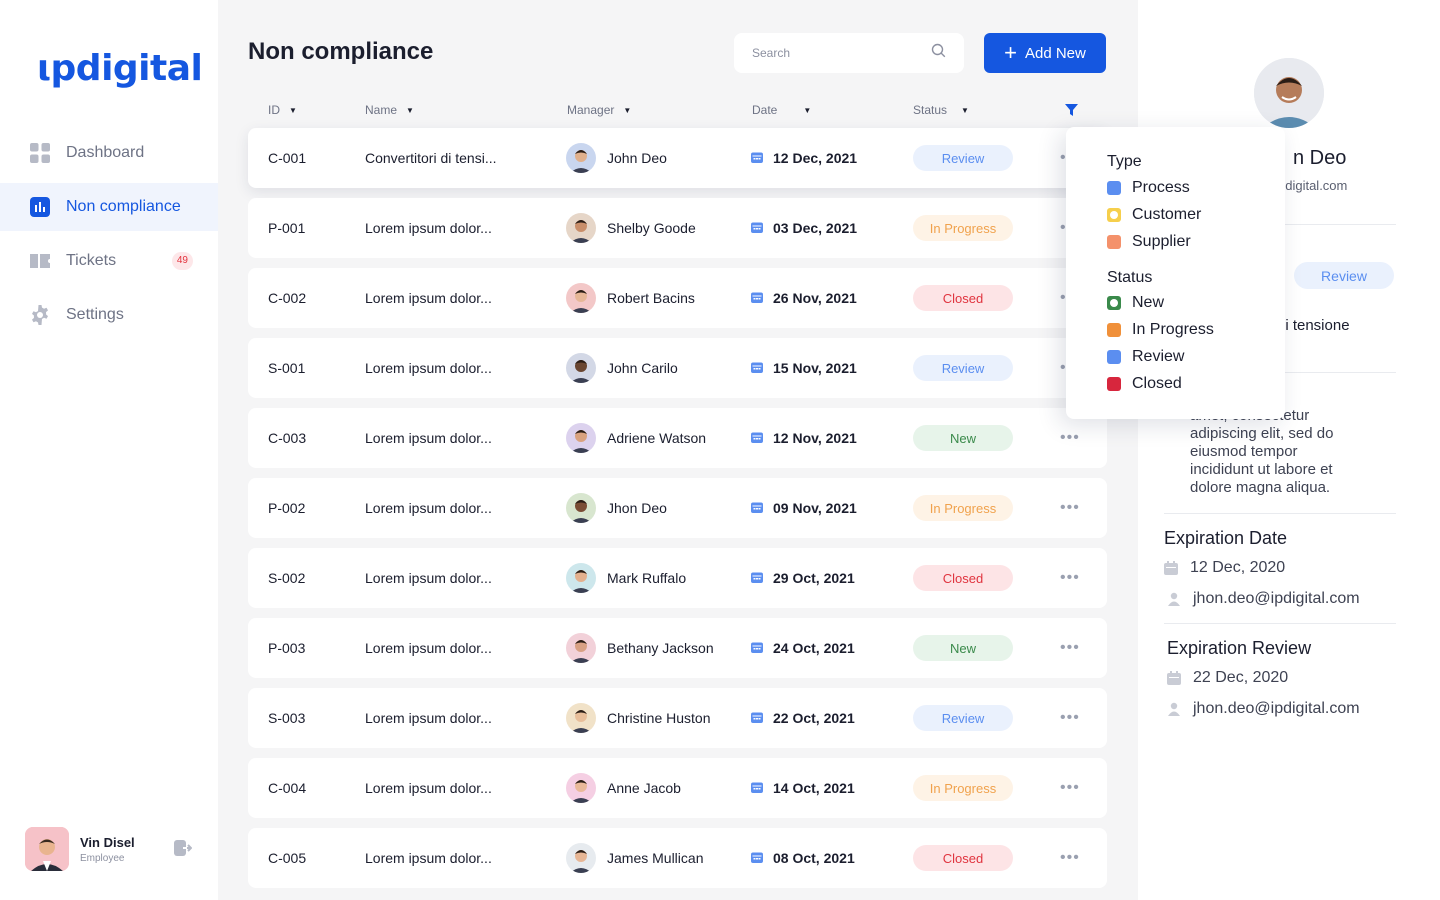  Describe the element at coordinates (1238, 567) in the screenshot. I see `expiration-date-value: 12 Dec, 2020` at that location.